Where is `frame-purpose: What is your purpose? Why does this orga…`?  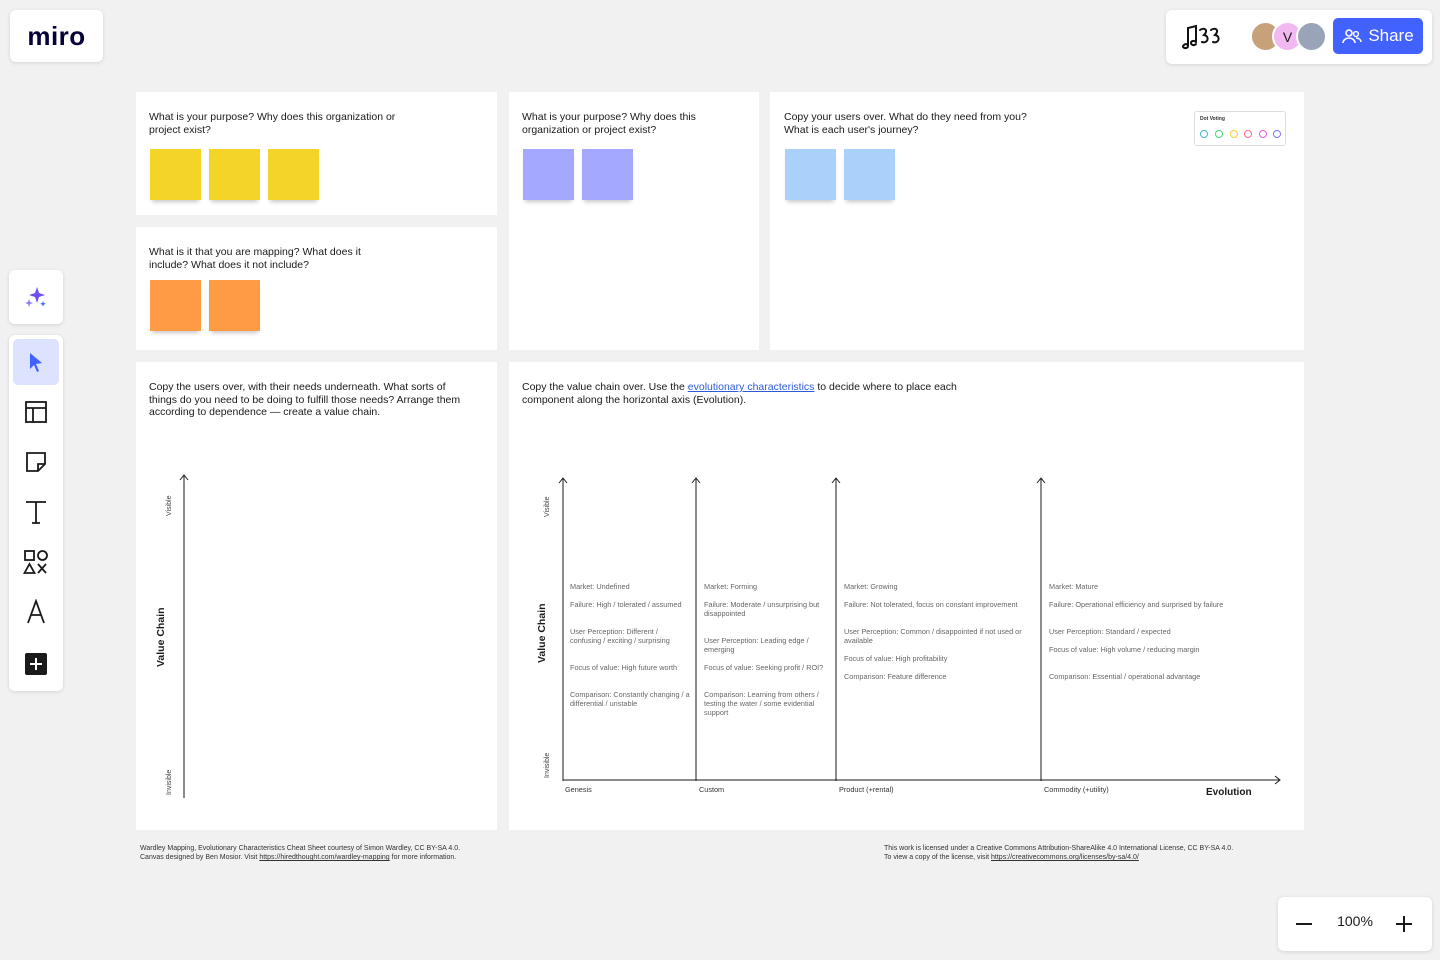
frame-purpose: What is your purpose? Why does this orga… is located at coordinates (316, 153).